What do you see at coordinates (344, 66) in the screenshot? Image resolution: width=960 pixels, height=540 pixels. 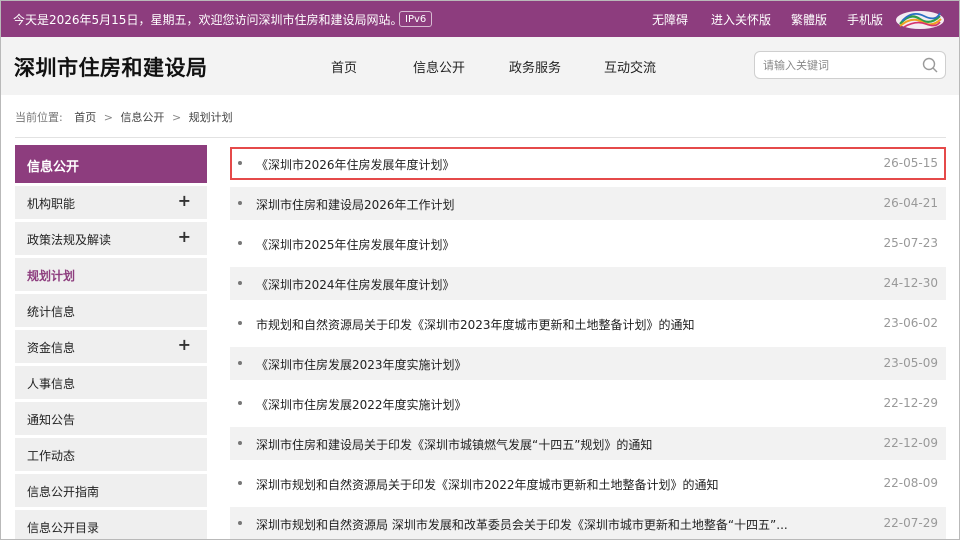 I see `nav-home: 首页` at bounding box center [344, 66].